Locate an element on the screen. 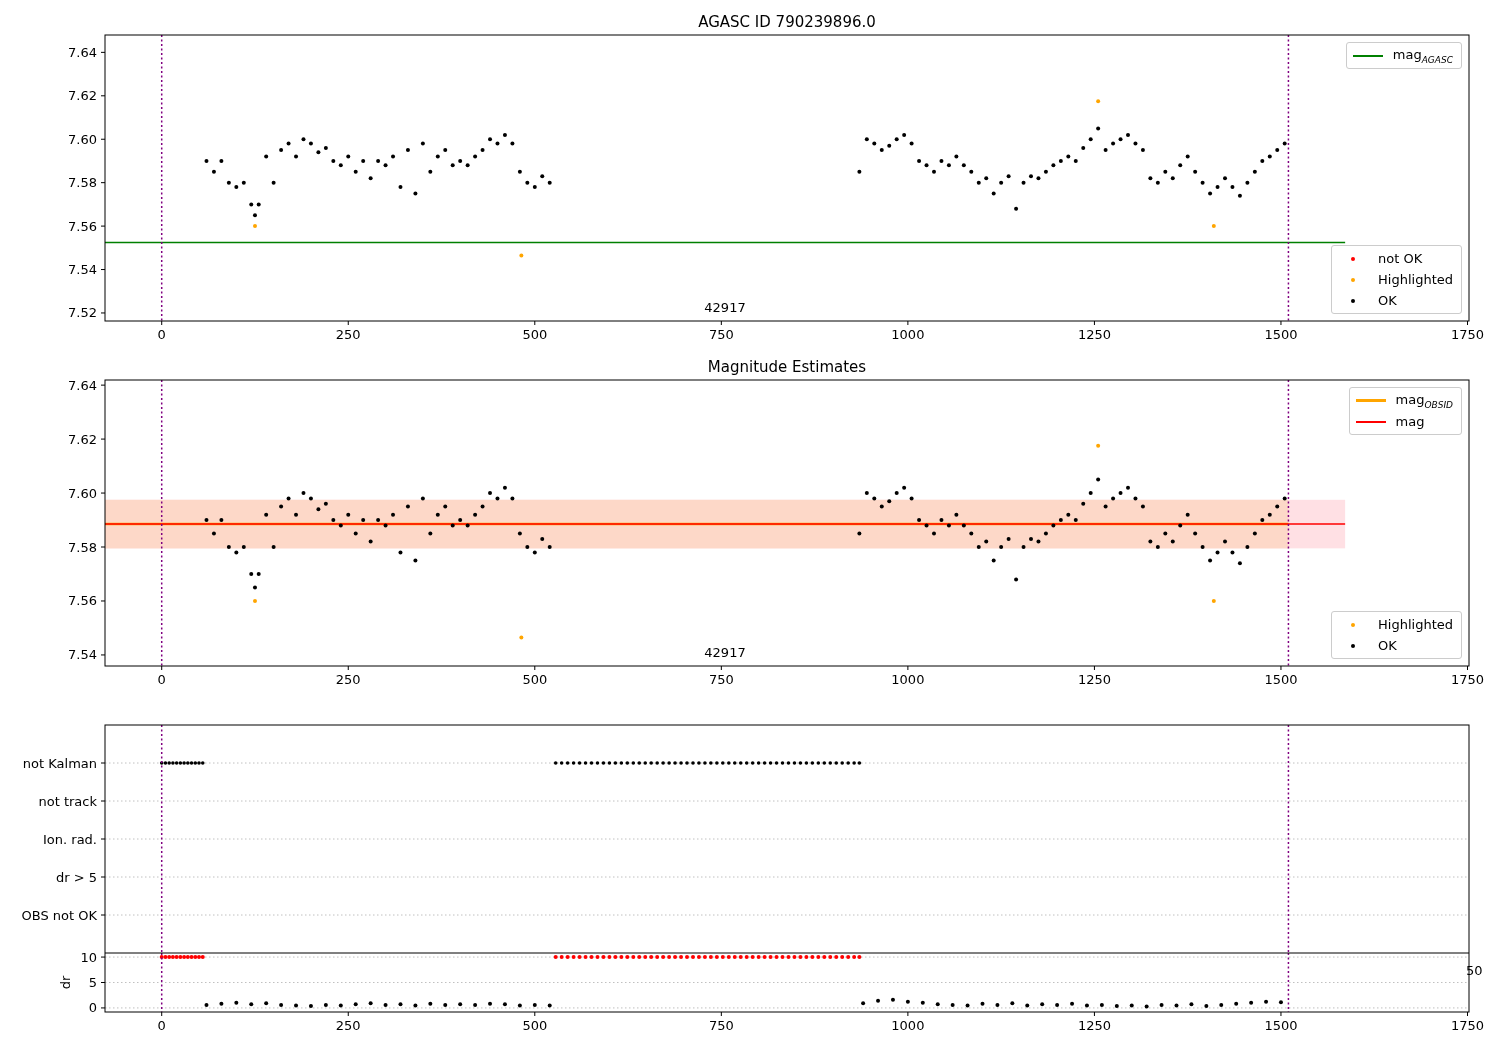  tick-label: 7.52 is located at coordinates (82, 313).